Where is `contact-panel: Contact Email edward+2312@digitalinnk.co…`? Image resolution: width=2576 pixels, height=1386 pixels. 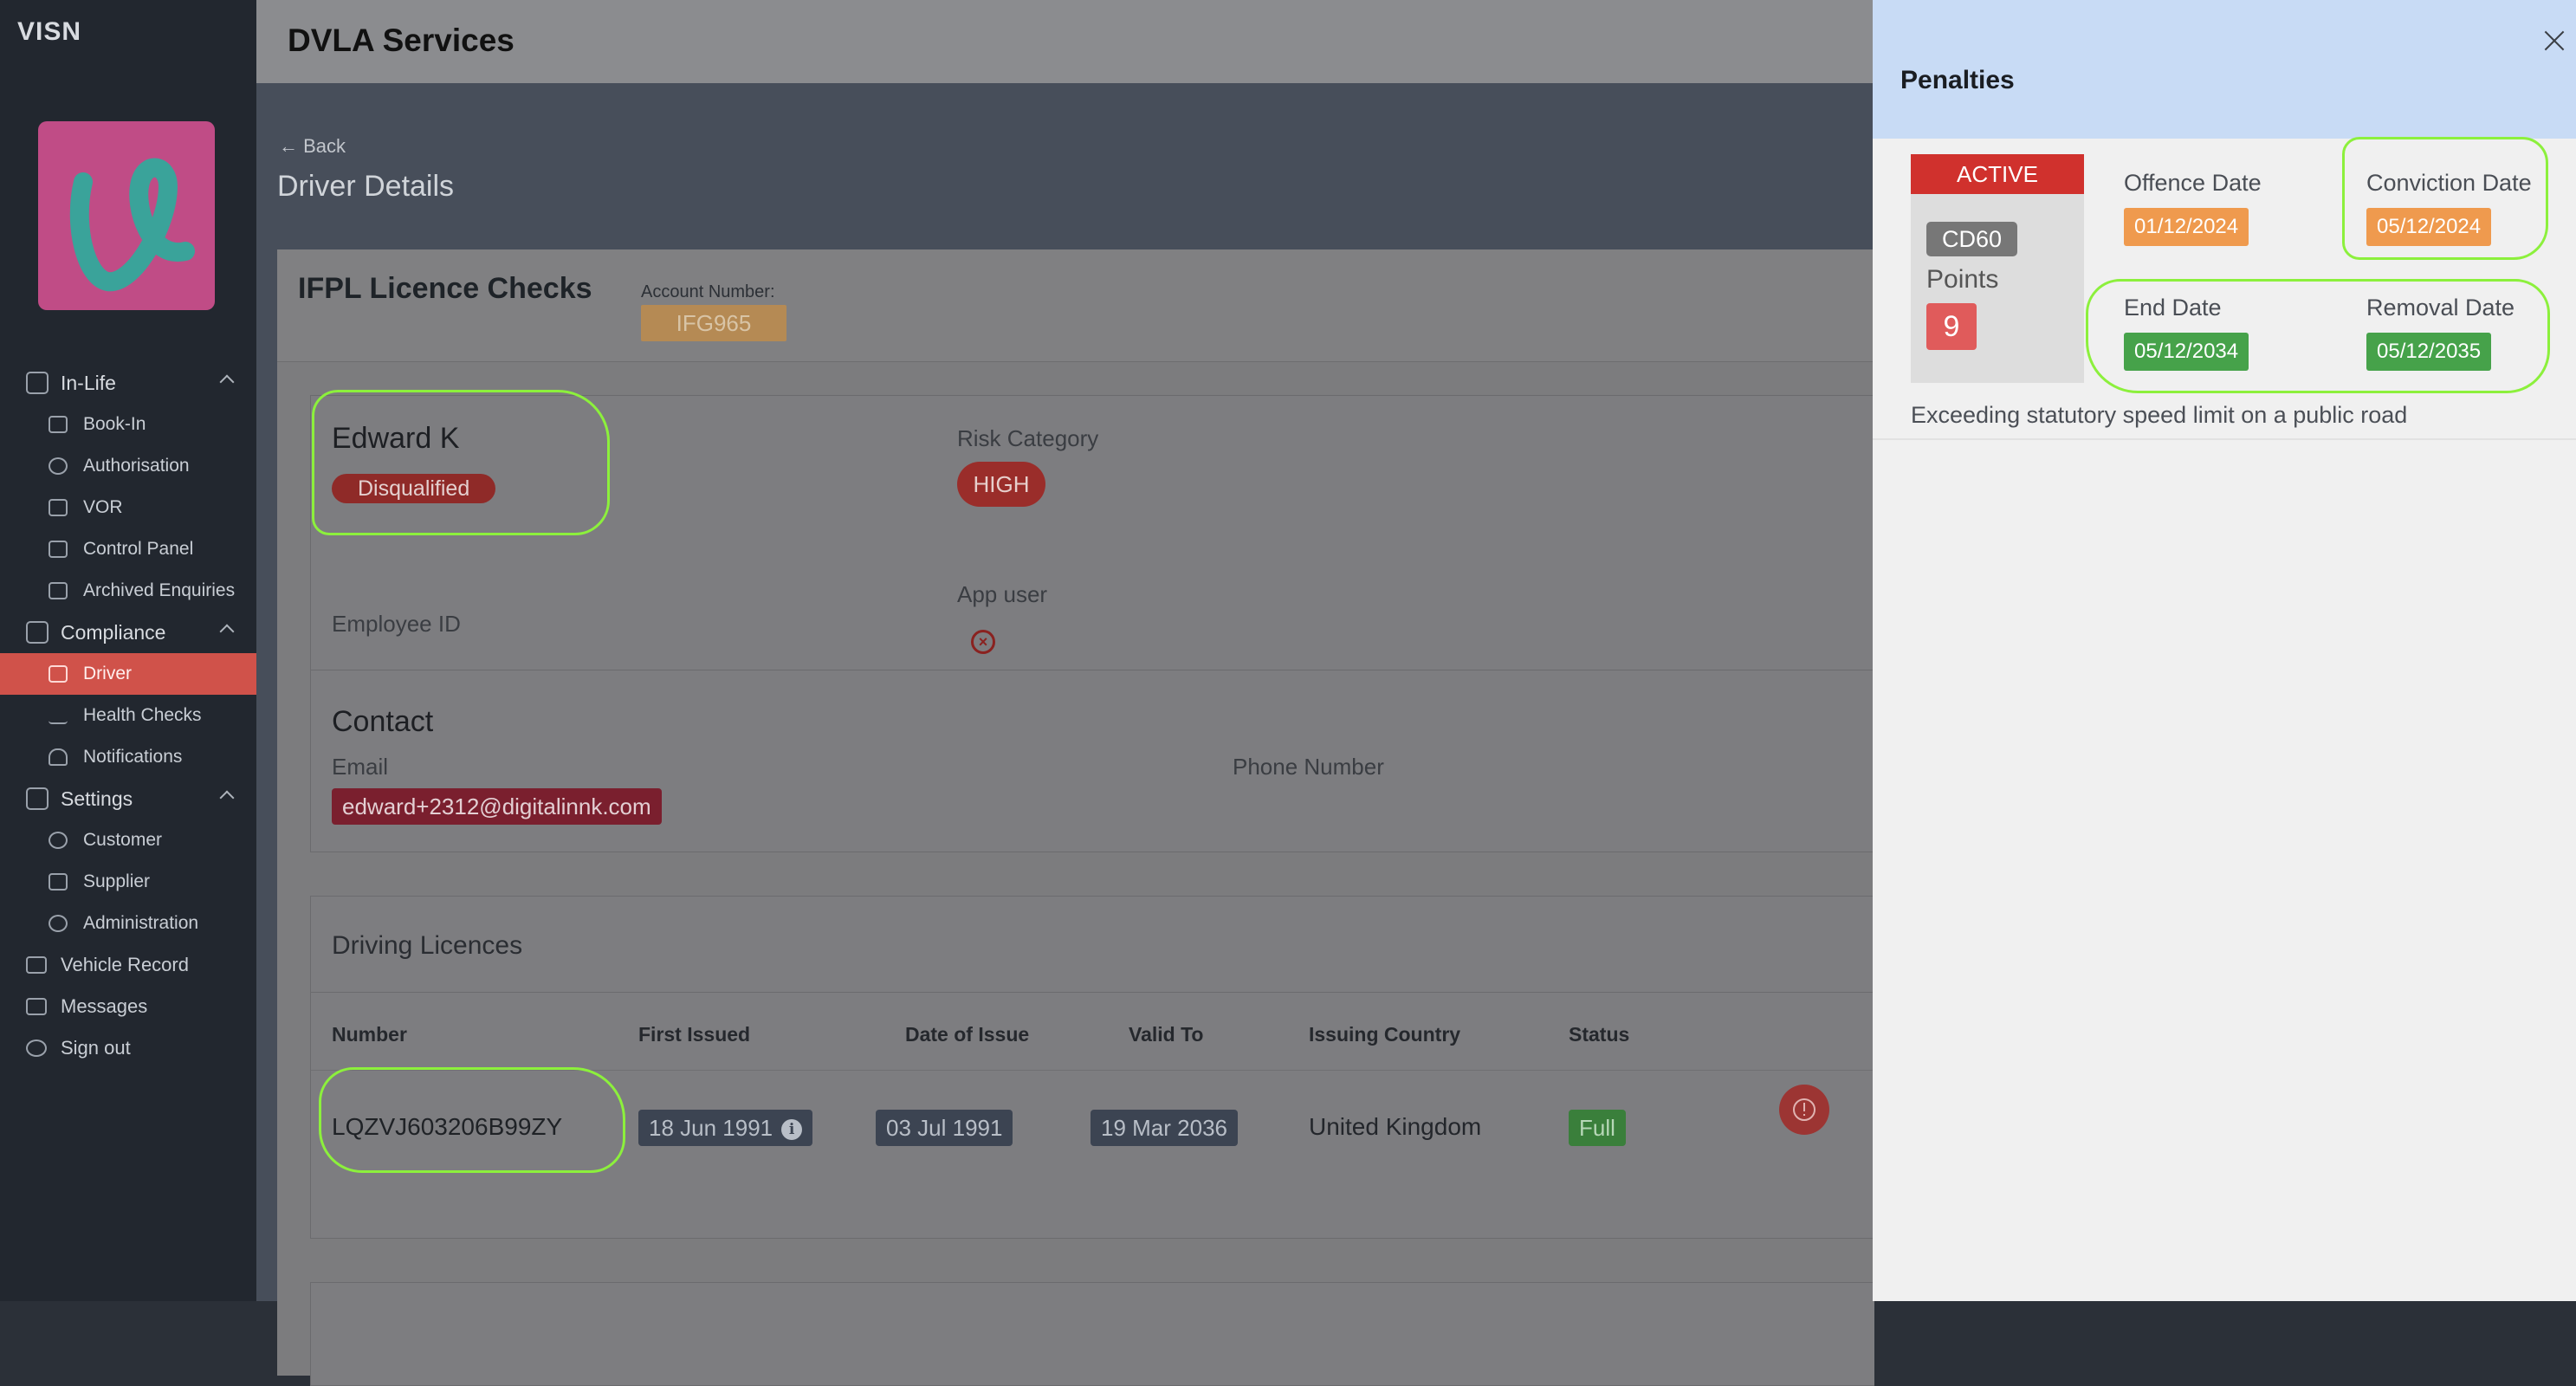
contact-panel: Contact Email edward+2312@digitalinnk.co… is located at coordinates (1092, 761).